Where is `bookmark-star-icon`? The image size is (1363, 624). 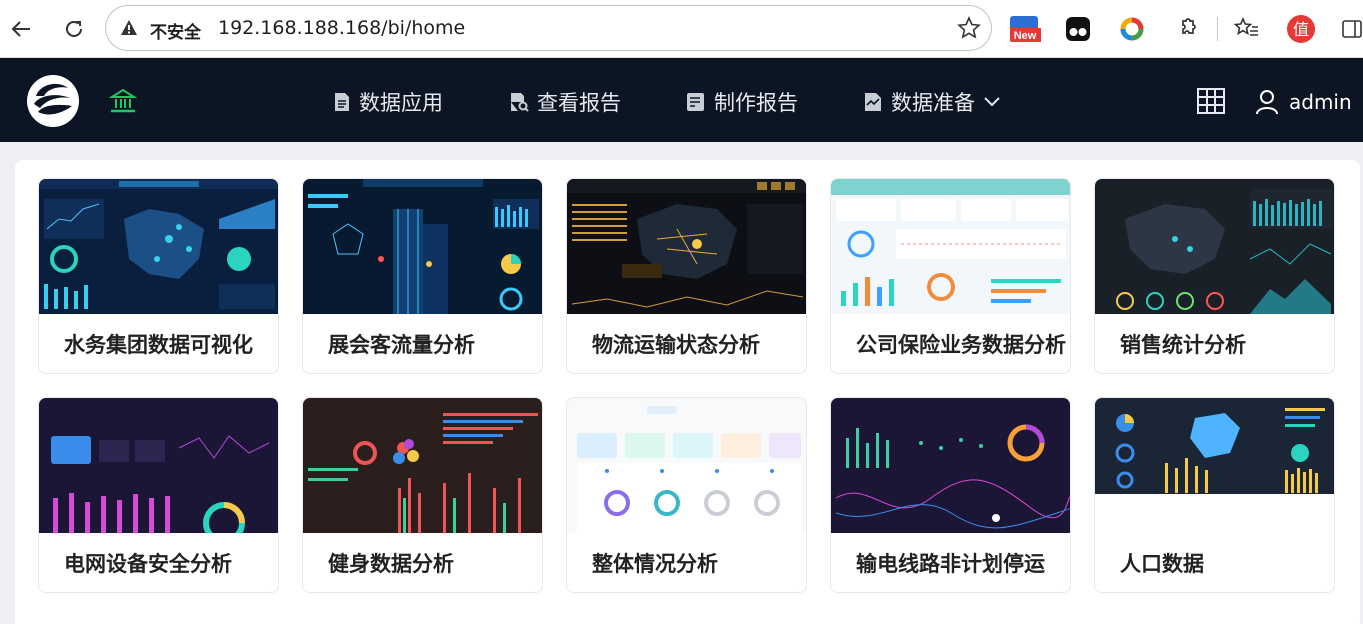
bookmark-star-icon is located at coordinates (969, 28).